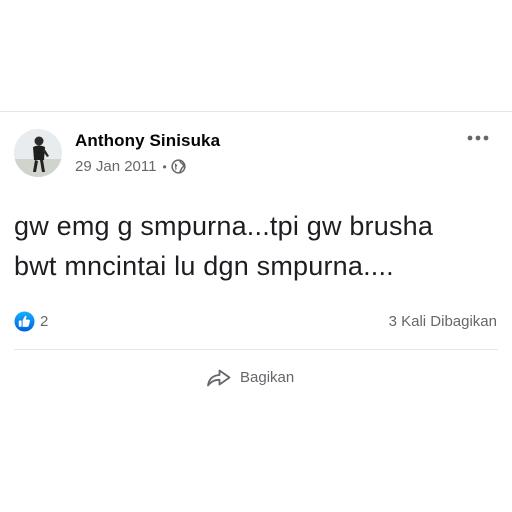 The image size is (512, 512). I want to click on post-meta: 29 Jan 2011 •, so click(130, 166).